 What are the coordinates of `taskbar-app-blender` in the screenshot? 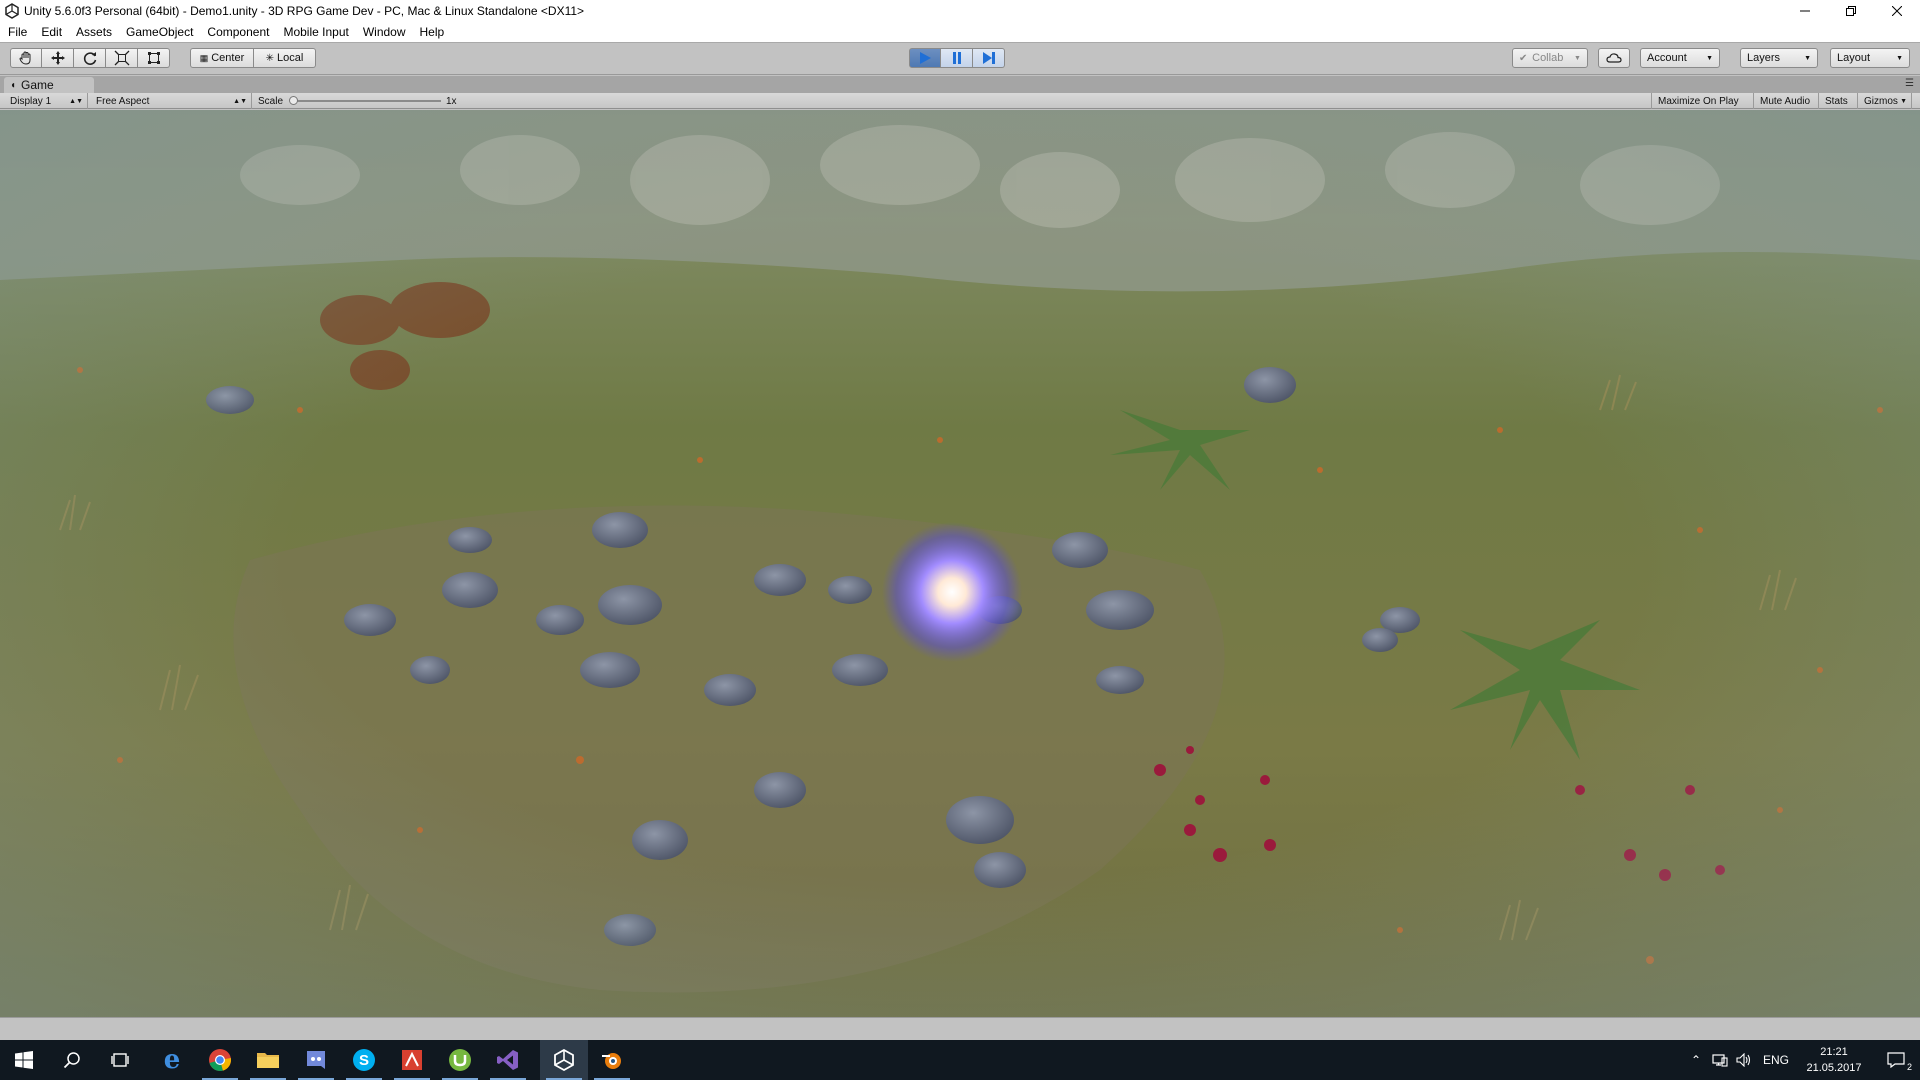 It's located at (612, 1060).